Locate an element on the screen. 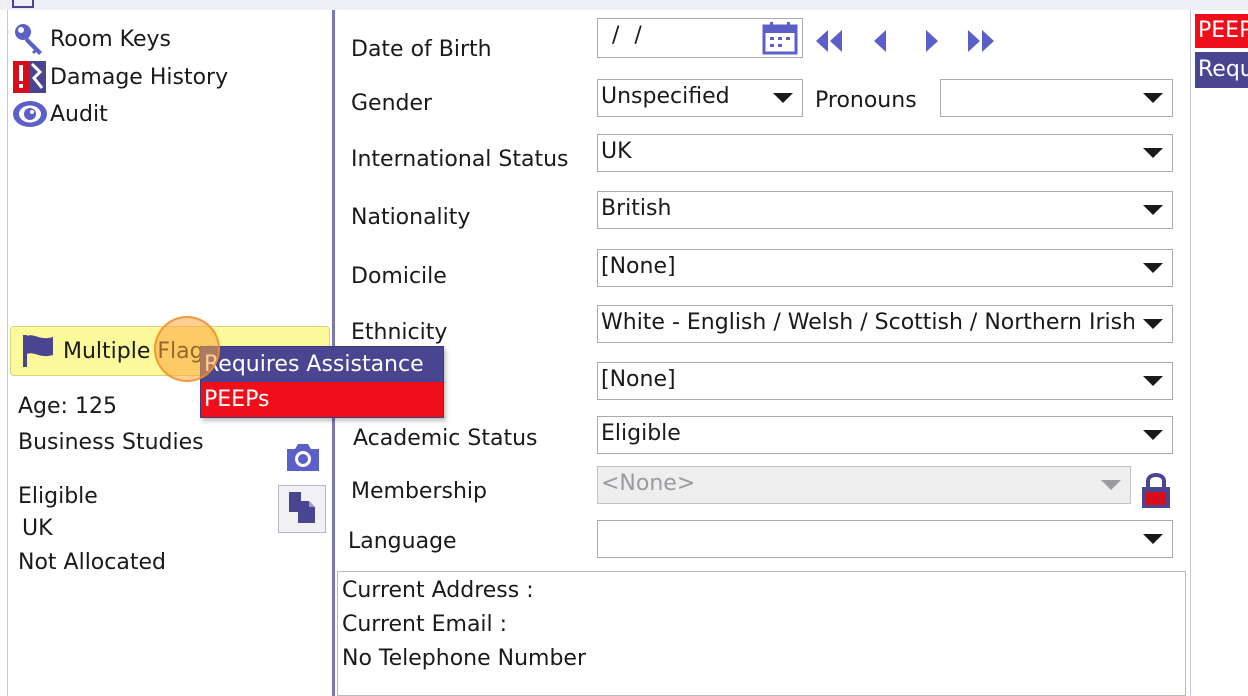 The height and width of the screenshot is (696, 1248). summary-academic-status: Eligible is located at coordinates (58, 496).